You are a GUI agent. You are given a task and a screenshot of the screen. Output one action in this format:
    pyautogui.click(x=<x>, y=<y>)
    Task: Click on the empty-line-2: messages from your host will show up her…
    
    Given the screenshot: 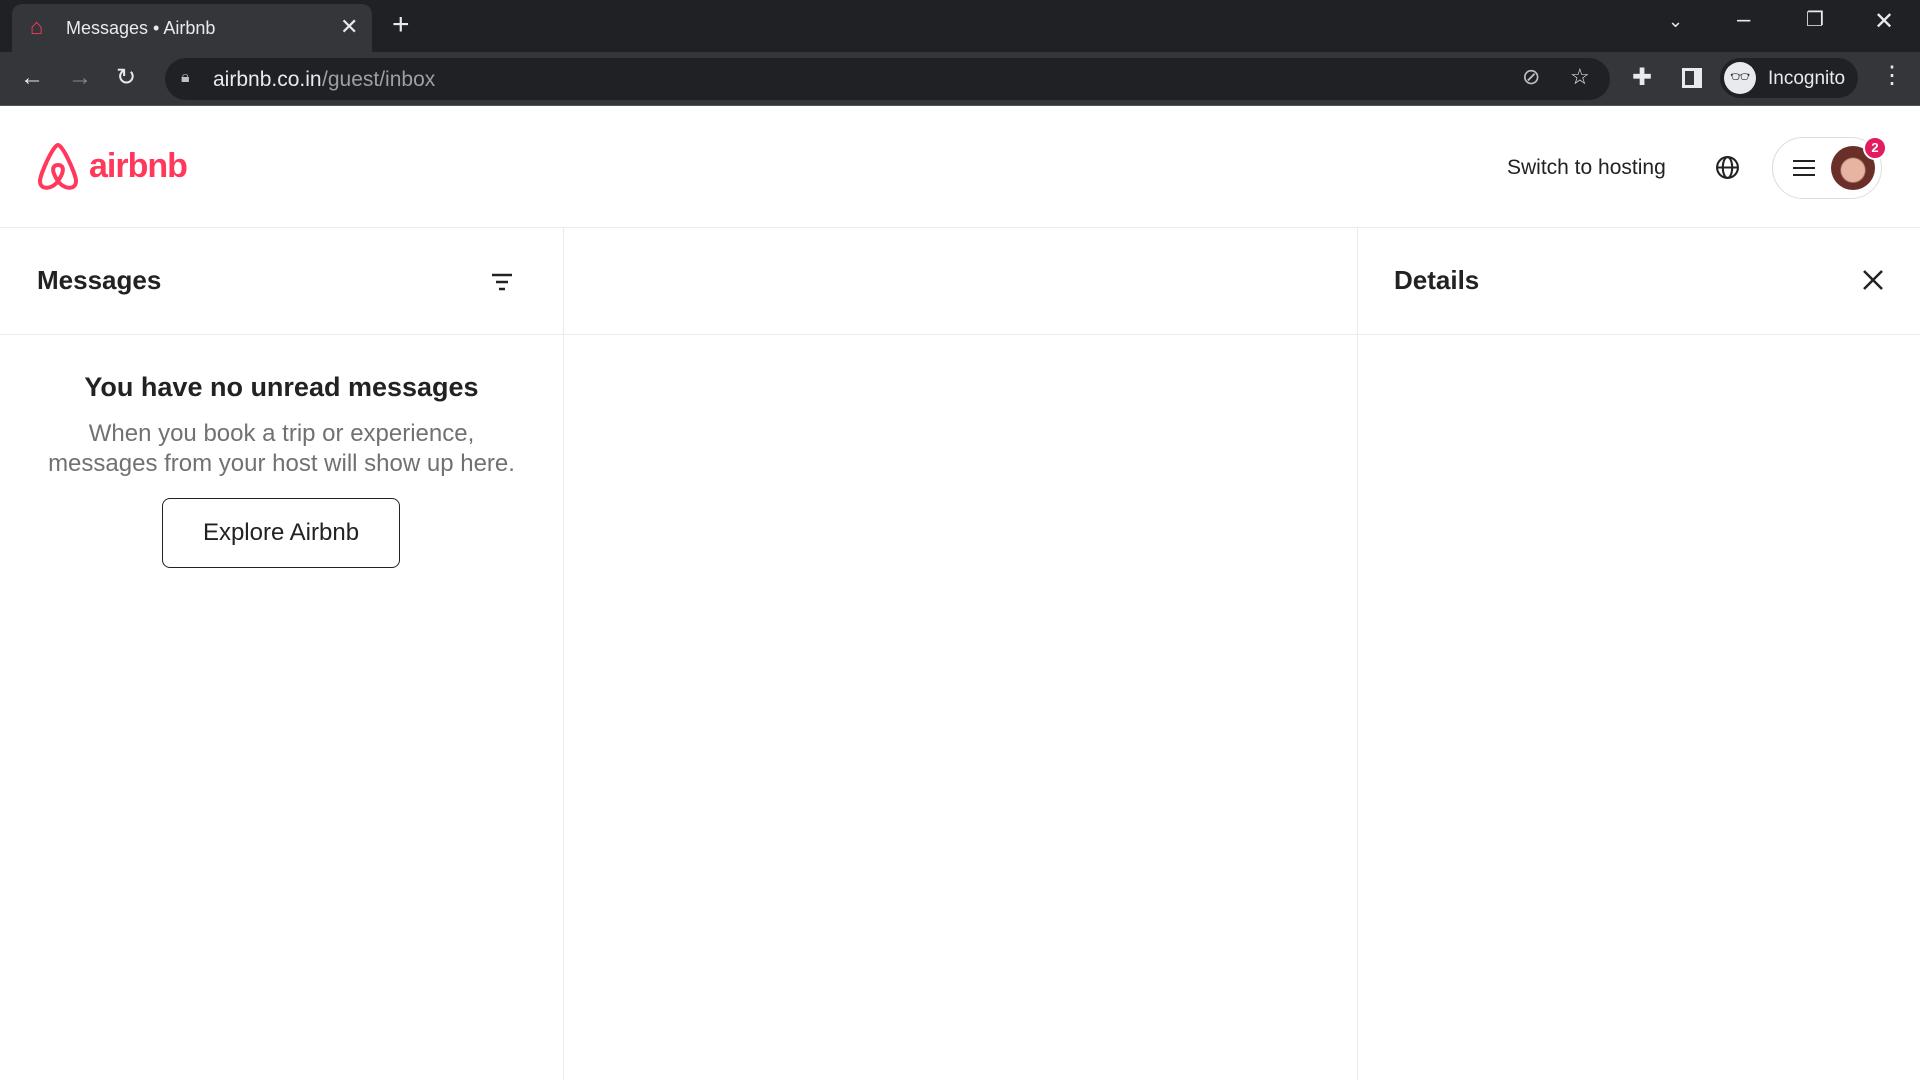 What is the action you would take?
    pyautogui.click(x=281, y=463)
    